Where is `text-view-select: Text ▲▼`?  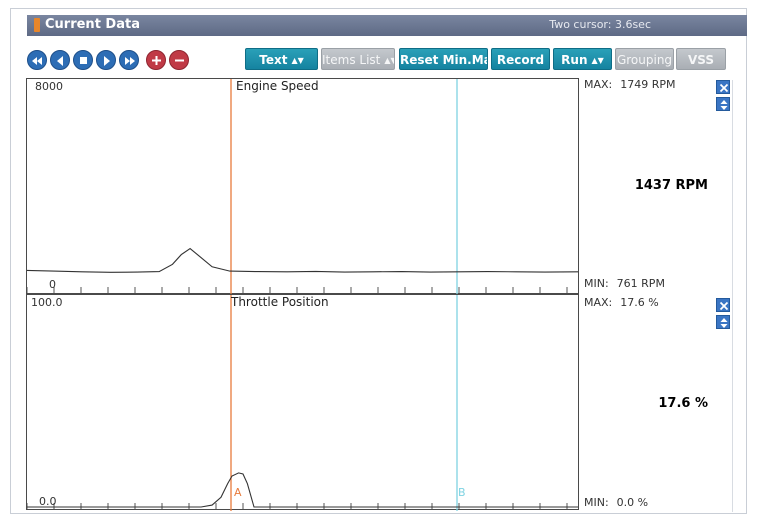 text-view-select: Text ▲▼ is located at coordinates (281, 59).